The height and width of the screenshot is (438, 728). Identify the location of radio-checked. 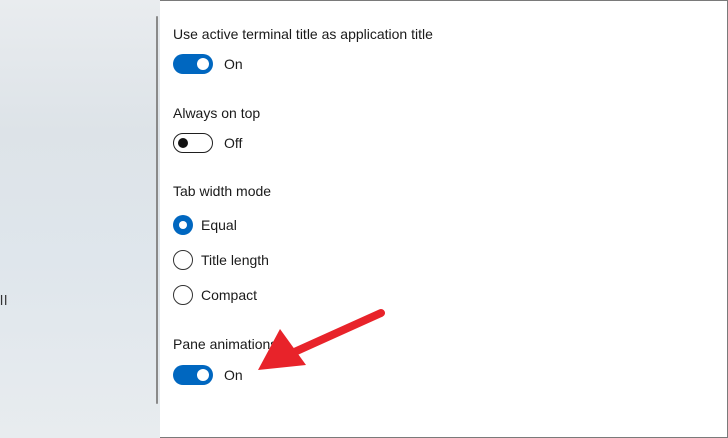
(183, 225).